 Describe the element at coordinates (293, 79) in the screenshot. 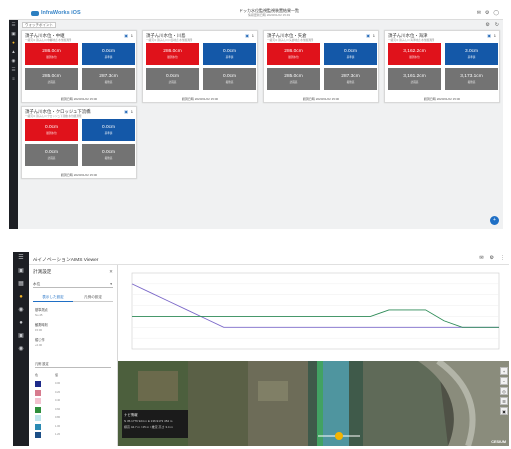

I see `metric-tile: 285.0cm 計画高` at that location.